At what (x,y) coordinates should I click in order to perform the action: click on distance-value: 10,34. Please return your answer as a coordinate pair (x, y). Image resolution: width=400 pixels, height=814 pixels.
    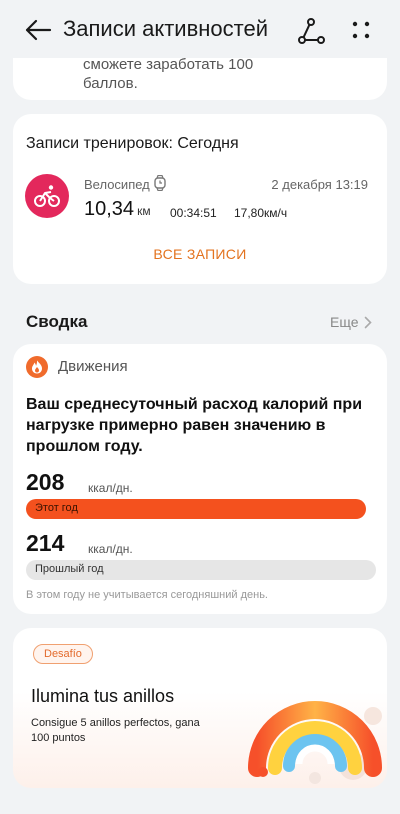
    Looking at the image, I should click on (109, 209).